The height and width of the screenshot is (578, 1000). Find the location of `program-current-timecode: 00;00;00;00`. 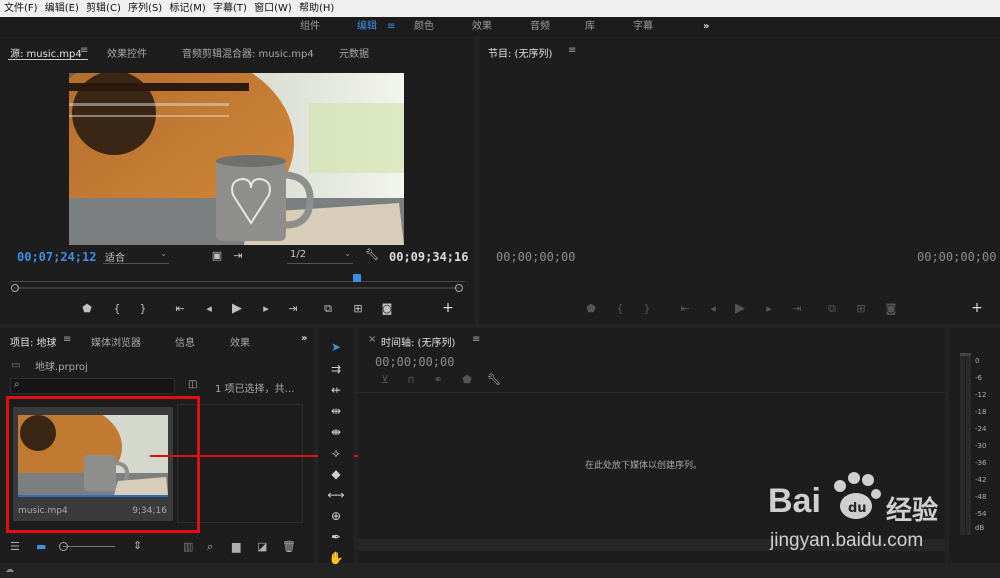

program-current-timecode: 00;00;00;00 is located at coordinates (535, 257).